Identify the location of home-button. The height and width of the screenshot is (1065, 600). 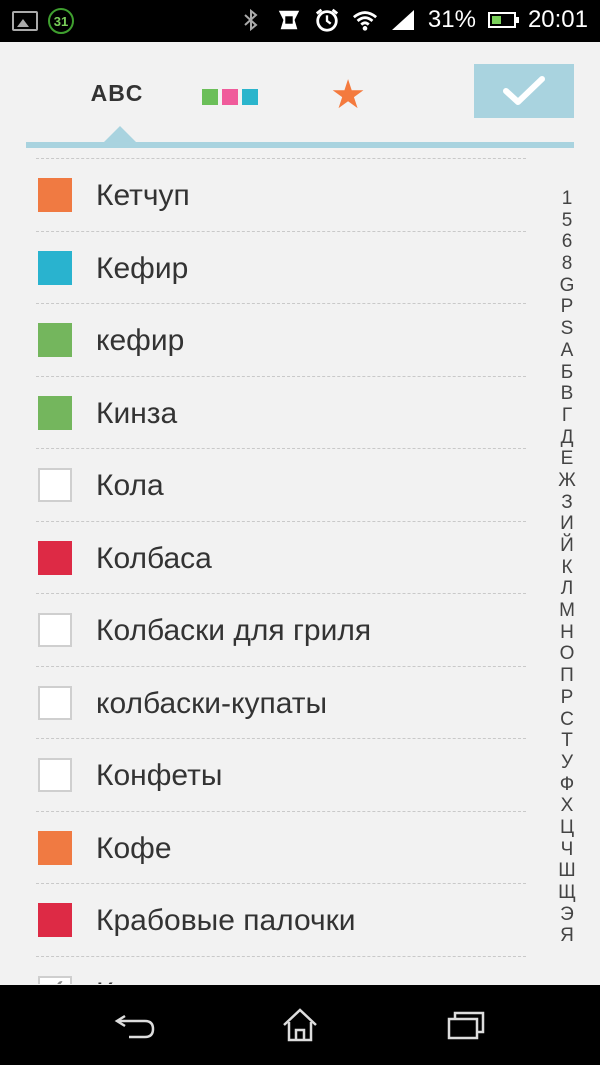
(300, 1025).